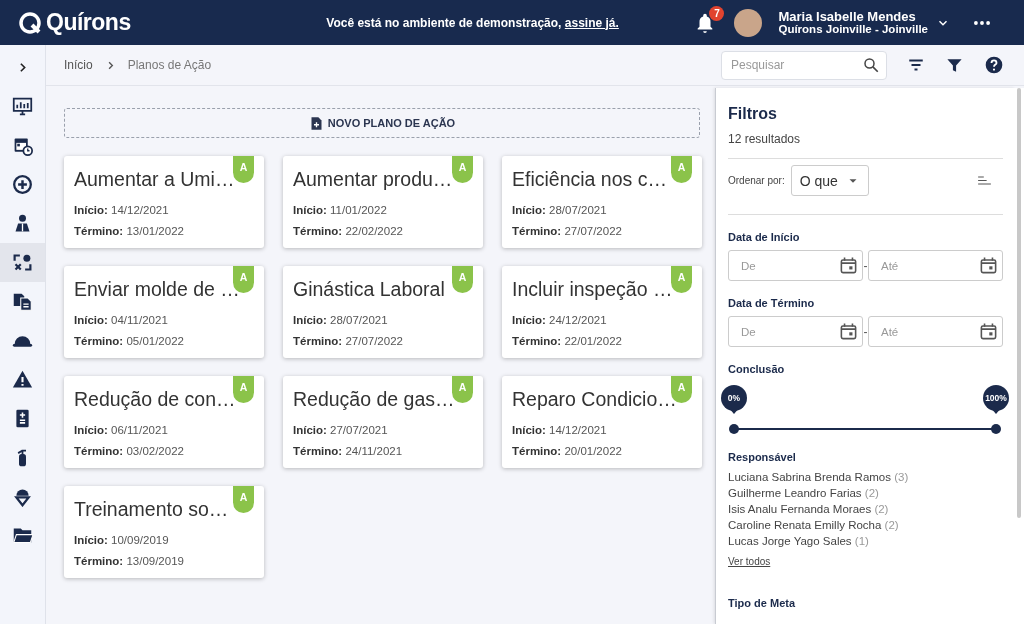 The height and width of the screenshot is (624, 1024). Describe the element at coordinates (813, 525) in the screenshot. I see `responsible-filter-item: Caroline Renata Emilly Rocha (2)` at that location.